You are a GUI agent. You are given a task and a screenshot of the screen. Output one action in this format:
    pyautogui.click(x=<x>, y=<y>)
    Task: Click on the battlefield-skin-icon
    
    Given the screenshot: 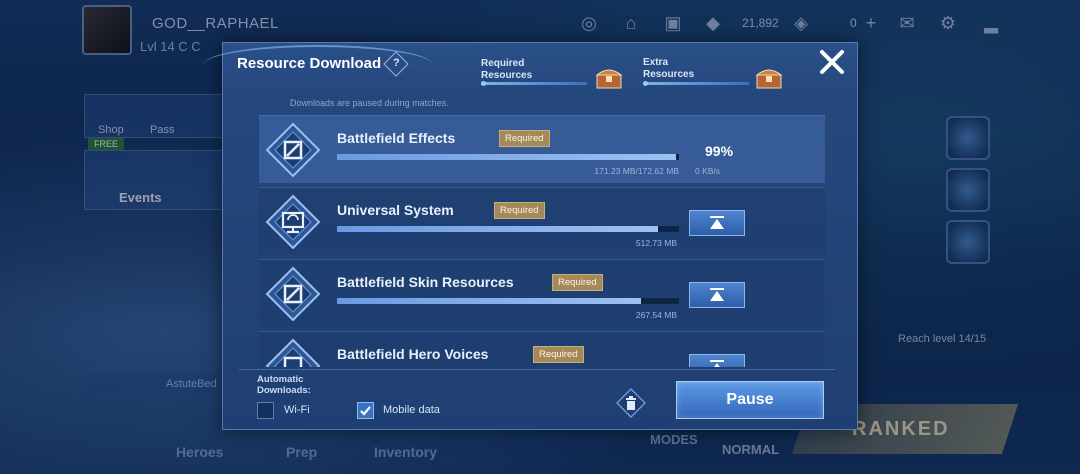 What is the action you would take?
    pyautogui.click(x=293, y=294)
    